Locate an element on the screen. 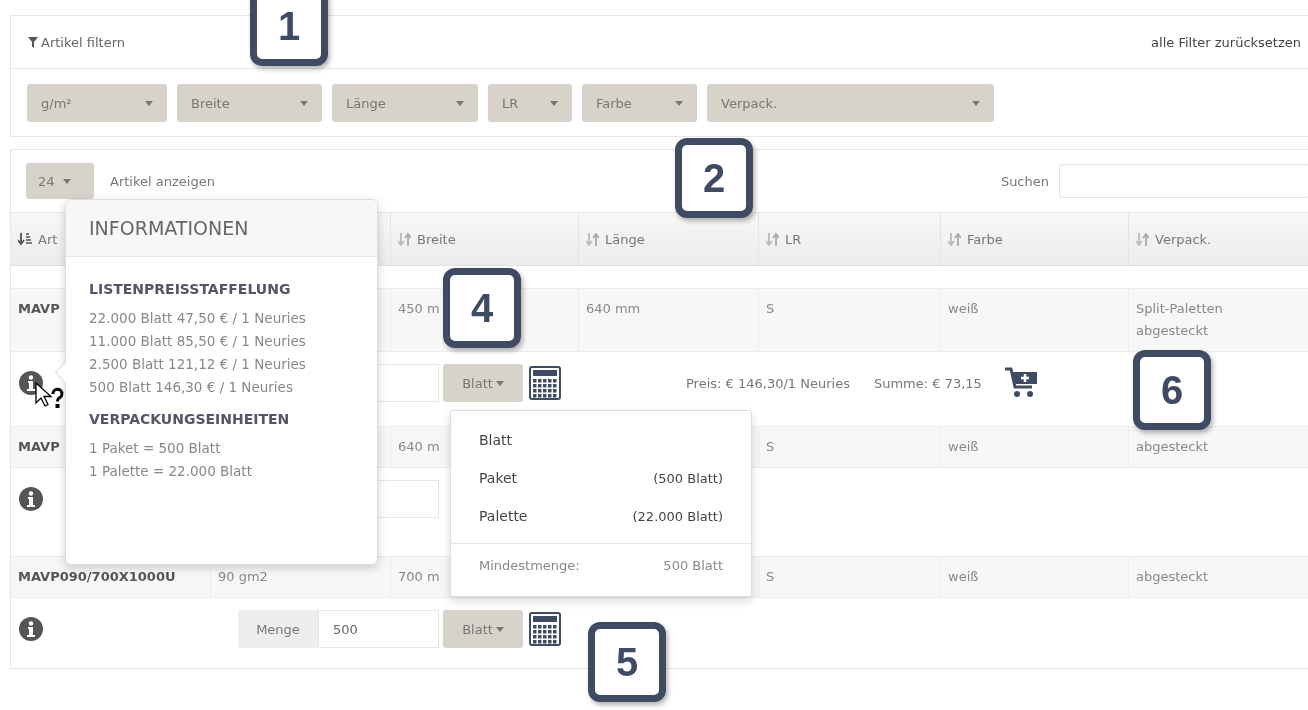 The height and width of the screenshot is (710, 1308). column-header: LR is located at coordinates (793, 239).